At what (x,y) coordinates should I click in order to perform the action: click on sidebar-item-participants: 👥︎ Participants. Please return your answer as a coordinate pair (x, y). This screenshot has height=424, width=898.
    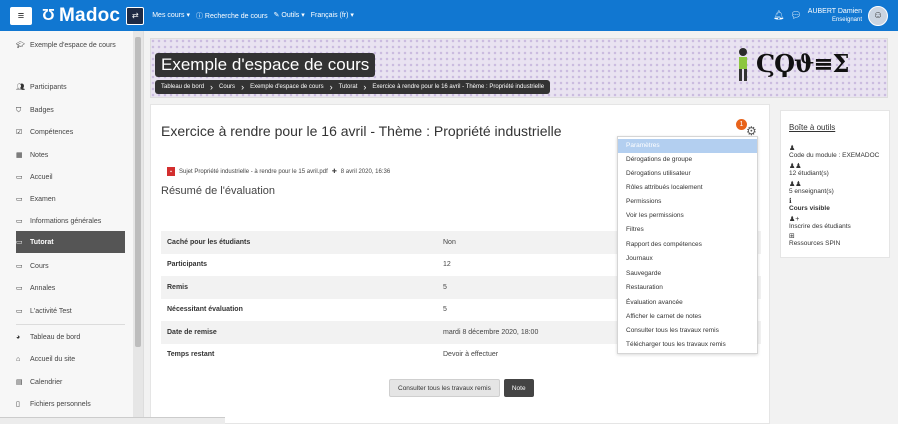
    Looking at the image, I should click on (70, 87).